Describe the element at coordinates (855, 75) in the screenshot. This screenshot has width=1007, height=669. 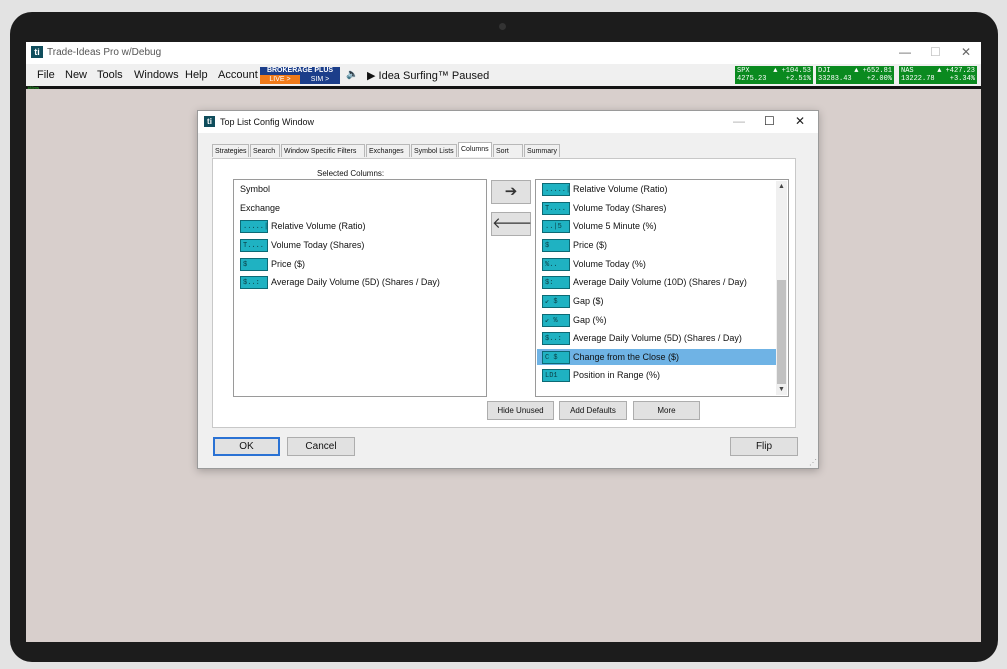
I see `ticker-dji: DJI ▲ +652.81 33283.43 +2.00%` at that location.